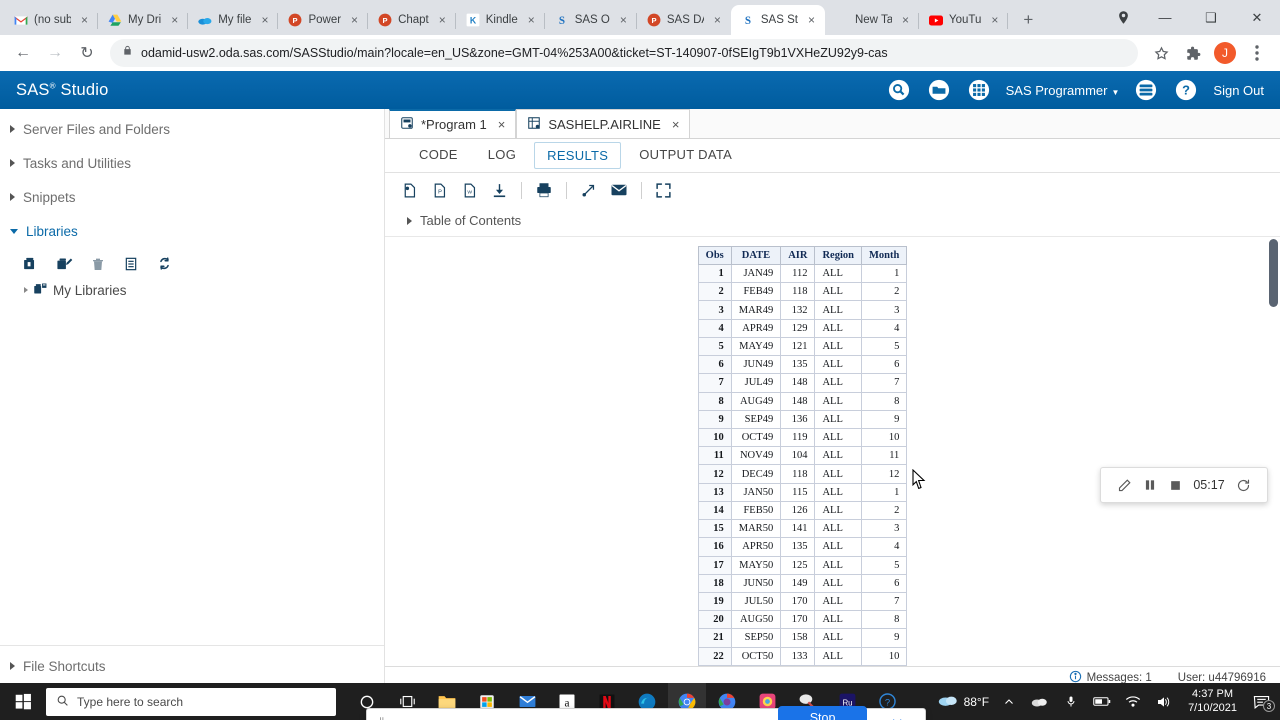  I want to click on browser-tab: P Power ×, so click(323, 20).